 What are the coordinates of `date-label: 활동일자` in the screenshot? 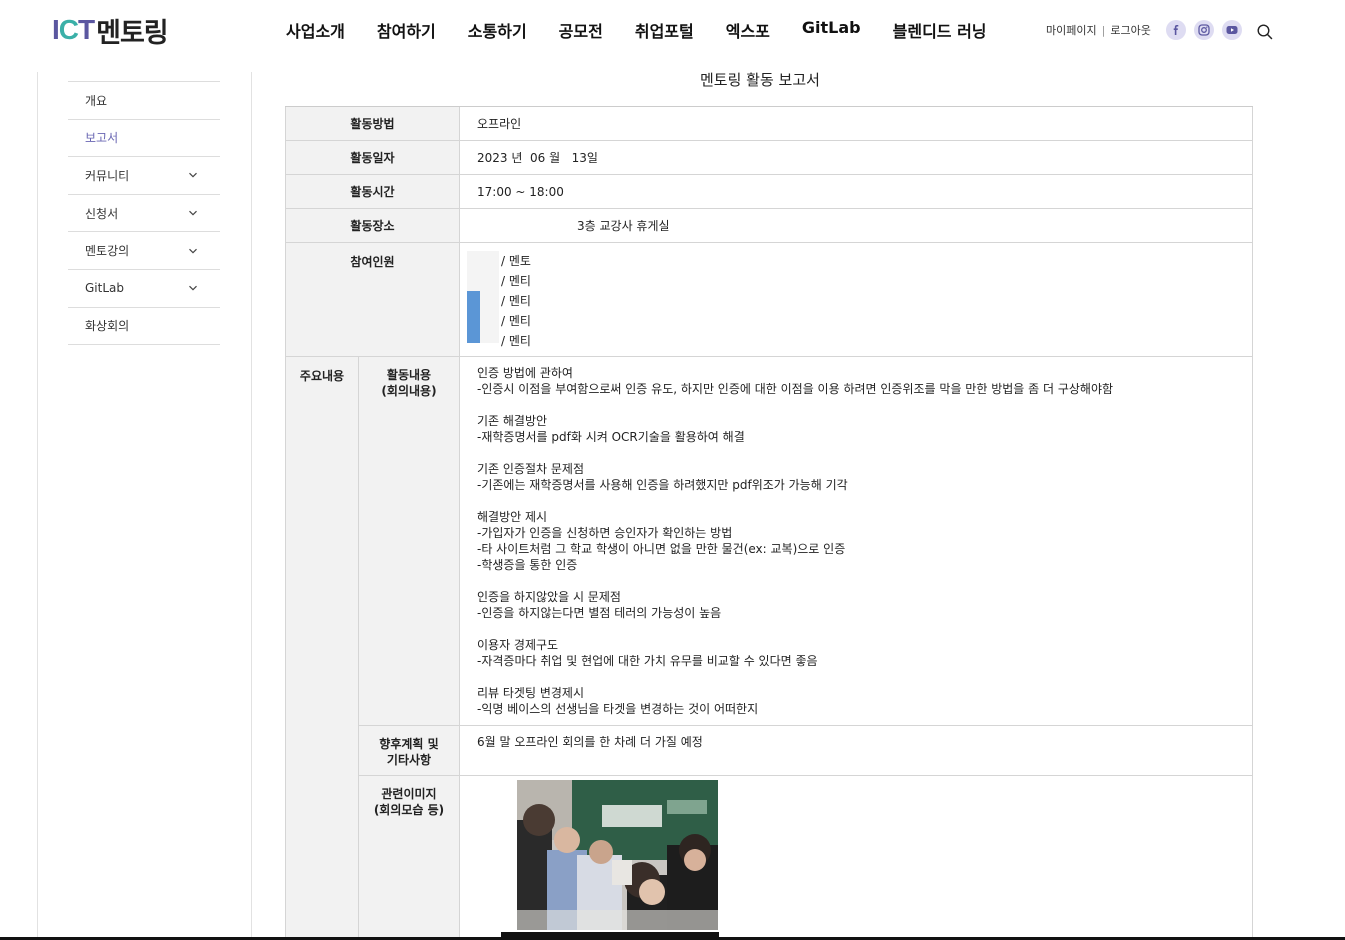 It's located at (372, 157).